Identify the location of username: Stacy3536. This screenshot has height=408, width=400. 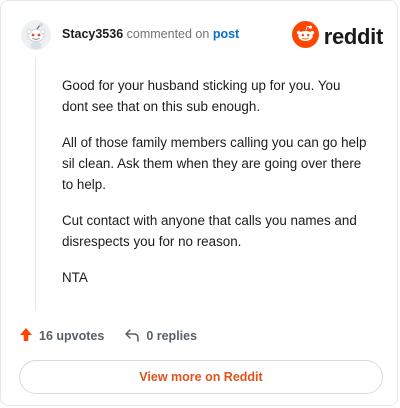
(92, 34).